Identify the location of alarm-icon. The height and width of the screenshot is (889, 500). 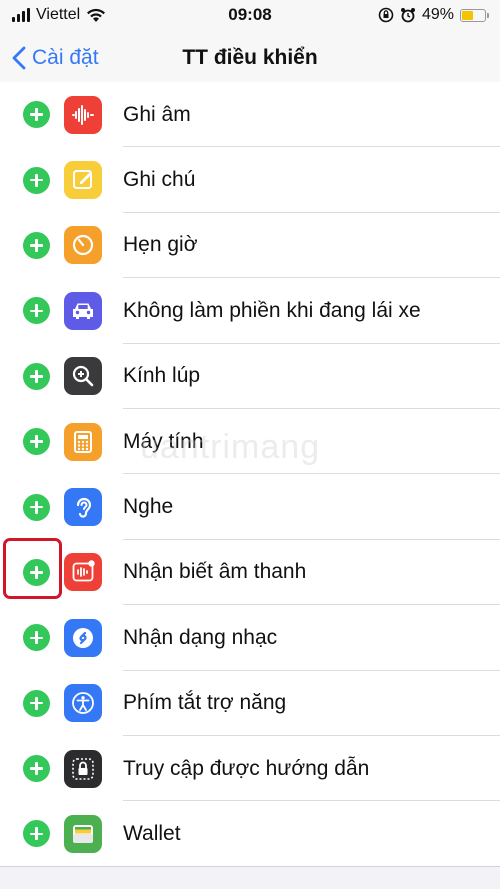
(407, 15).